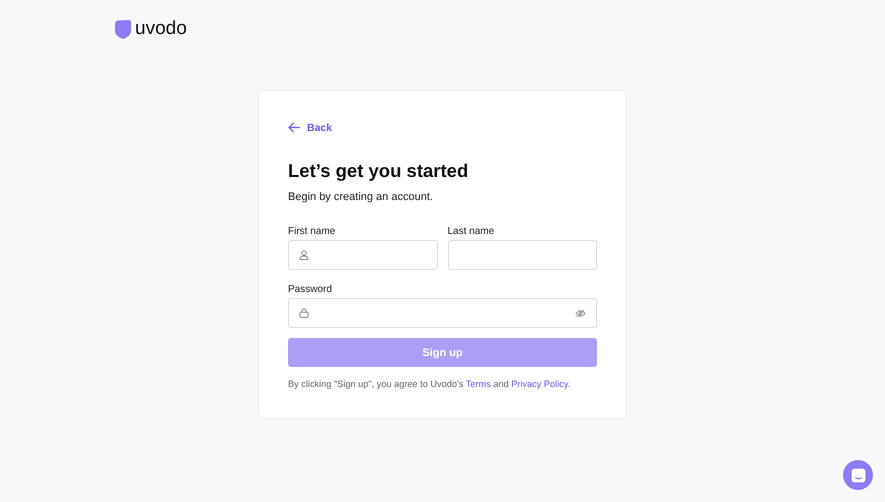  What do you see at coordinates (361, 197) in the screenshot?
I see `page-subheading: Begin by creating an account.` at bounding box center [361, 197].